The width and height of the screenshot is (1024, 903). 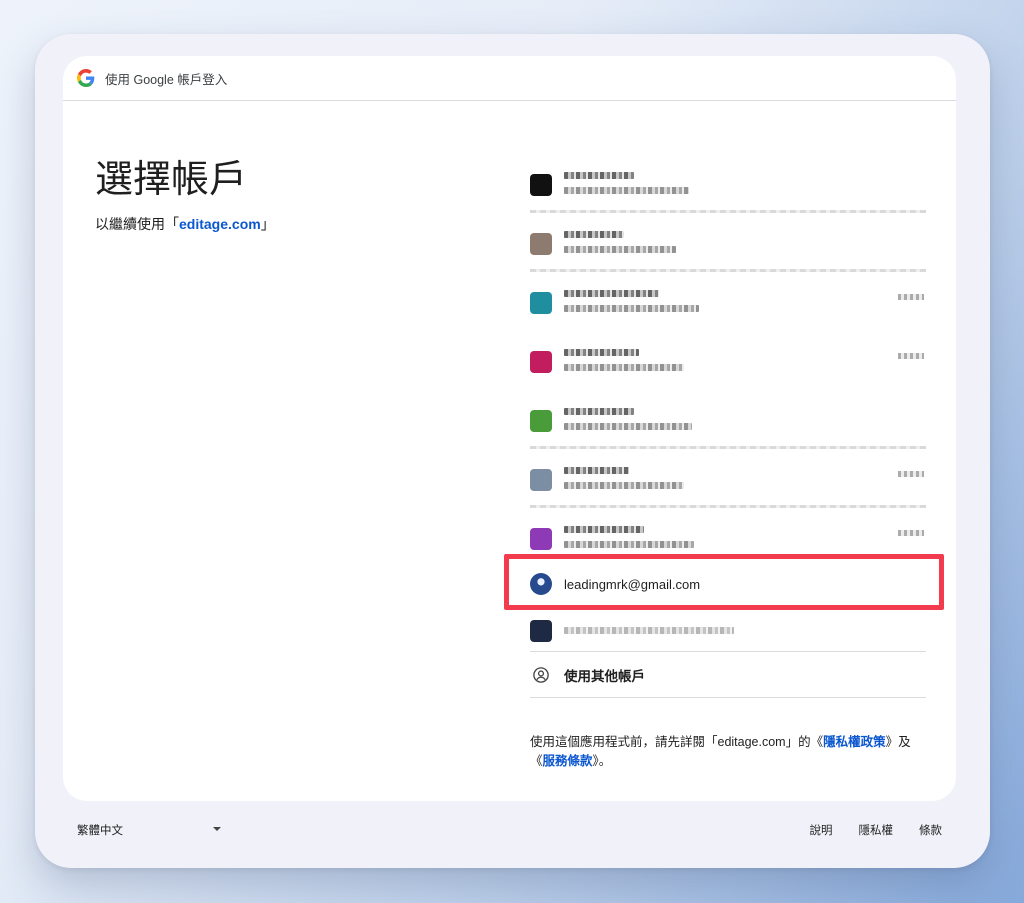 I want to click on footer-links: 說明 隱私權 條款, so click(x=876, y=830).